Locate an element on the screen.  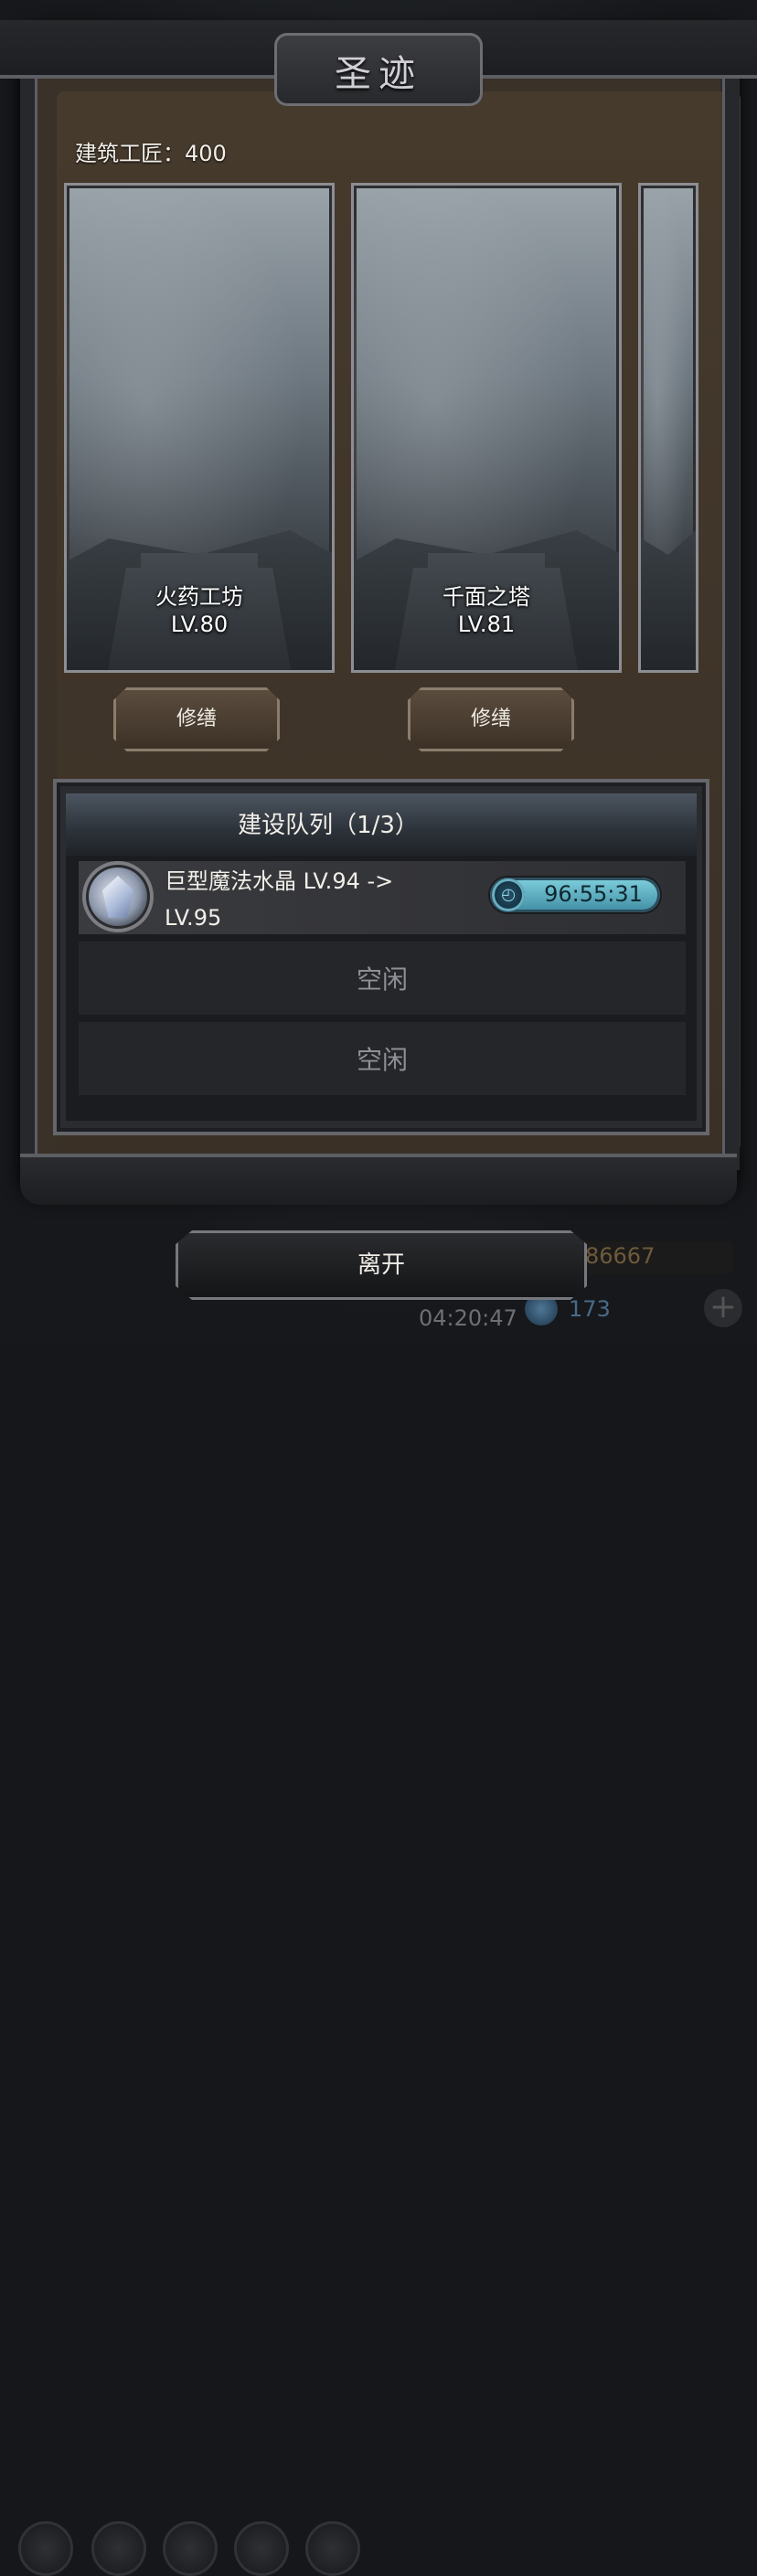
building-name: 火药工坊 is located at coordinates (199, 597).